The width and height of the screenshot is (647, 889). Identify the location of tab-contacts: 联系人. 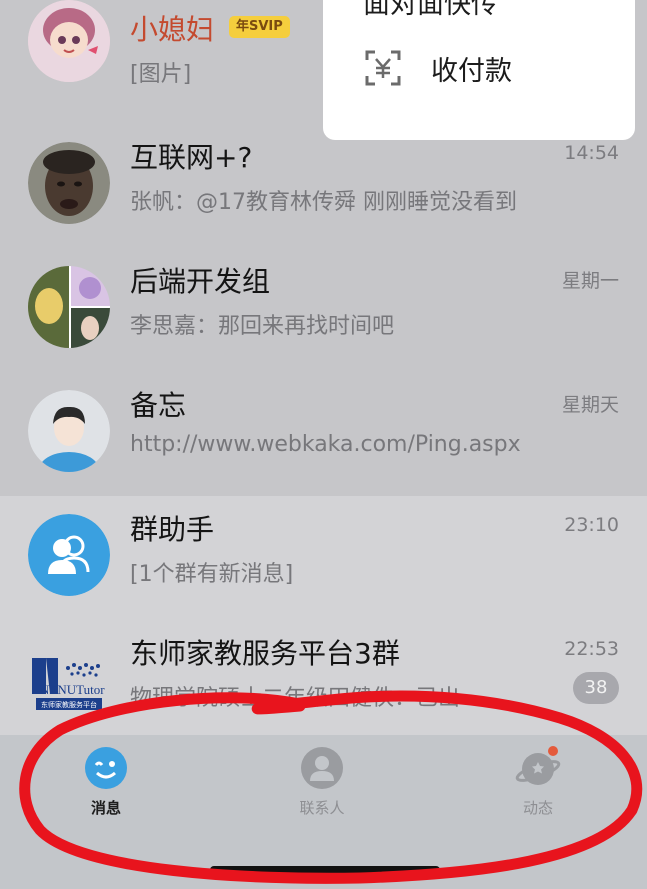
(322, 781).